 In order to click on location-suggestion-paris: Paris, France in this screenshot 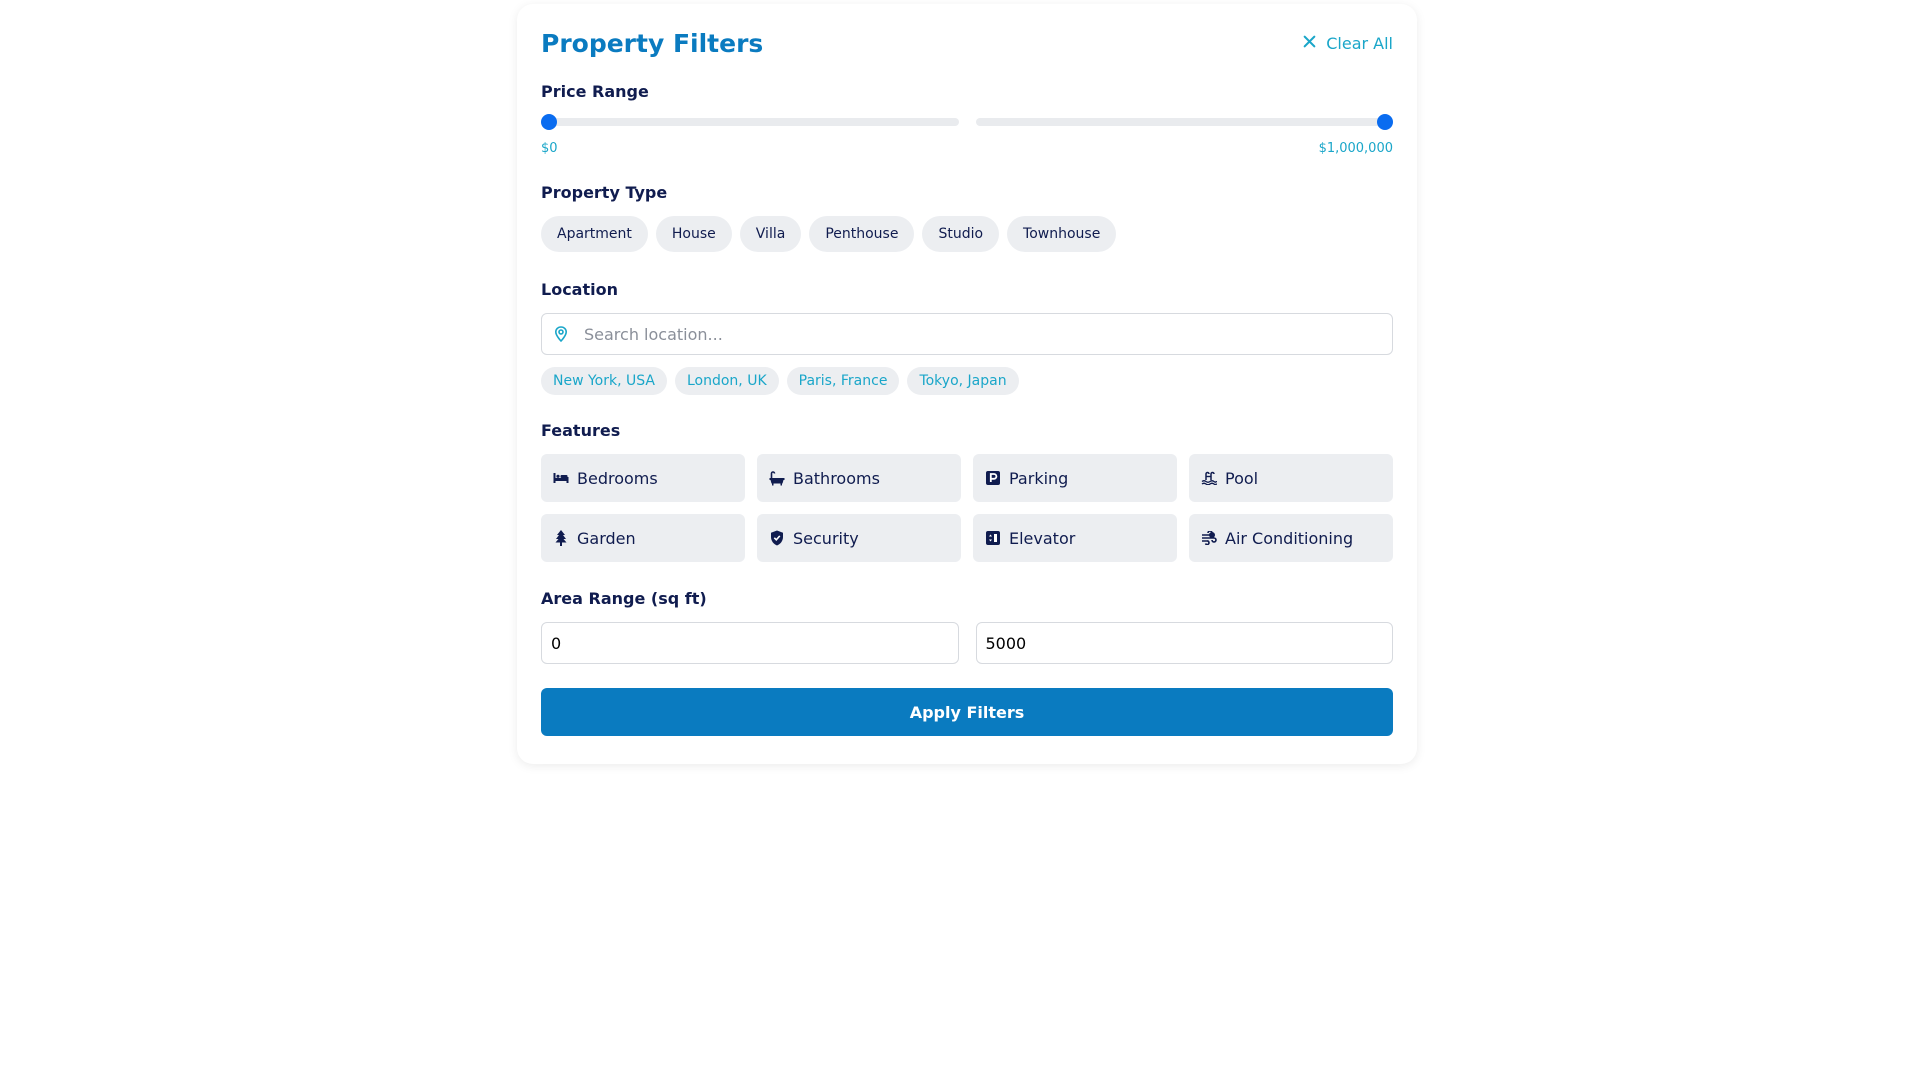, I will do `click(843, 381)`.